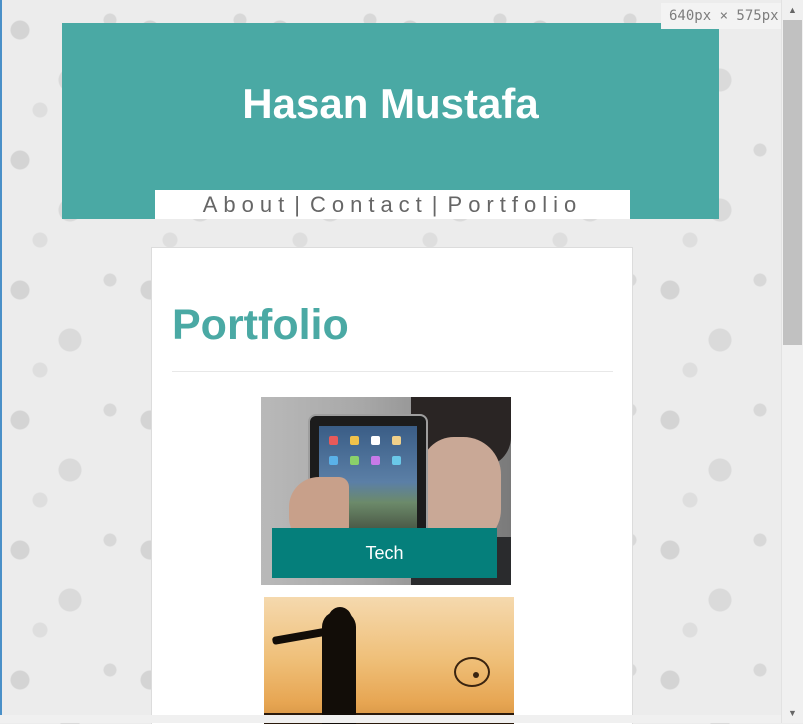 The width and height of the screenshot is (803, 724). What do you see at coordinates (390, 719) in the screenshot?
I see `horizontal-scrollbar-track` at bounding box center [390, 719].